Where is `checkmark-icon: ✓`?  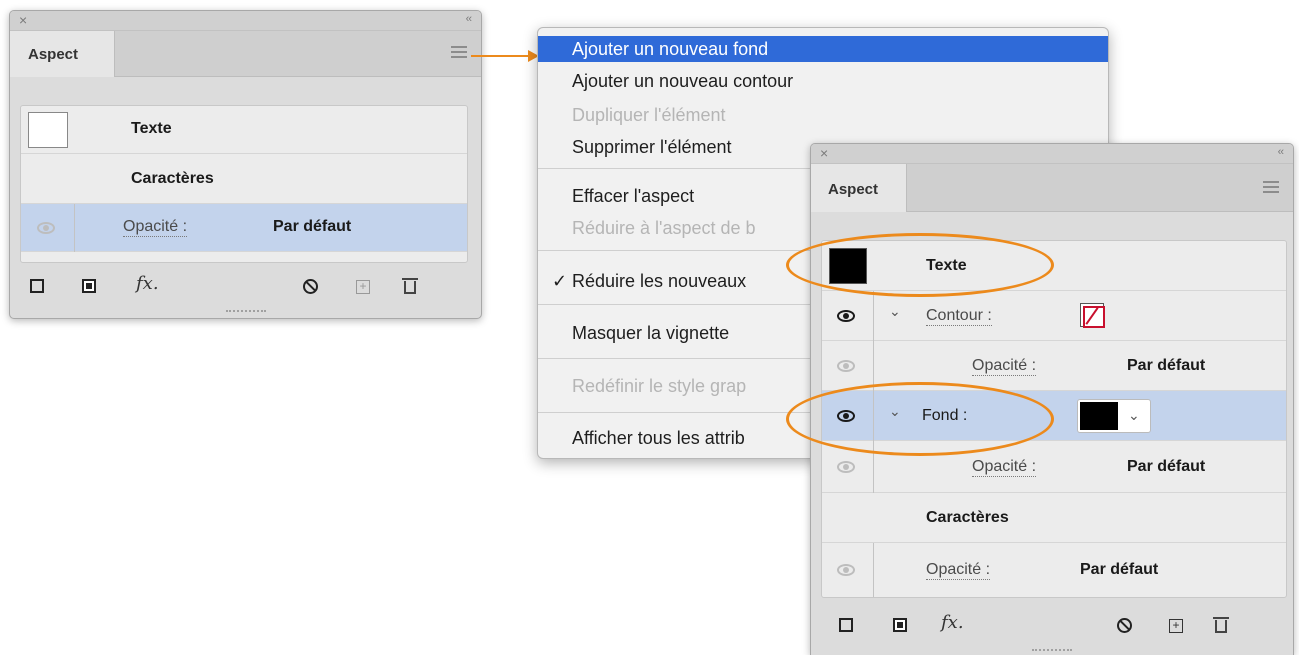
checkmark-icon: ✓ is located at coordinates (560, 281).